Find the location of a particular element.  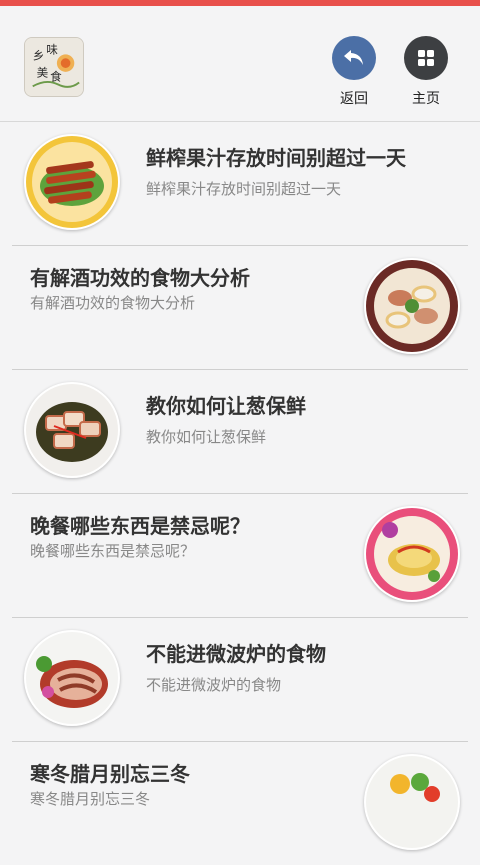

home-button: 主页 is located at coordinates (426, 72).